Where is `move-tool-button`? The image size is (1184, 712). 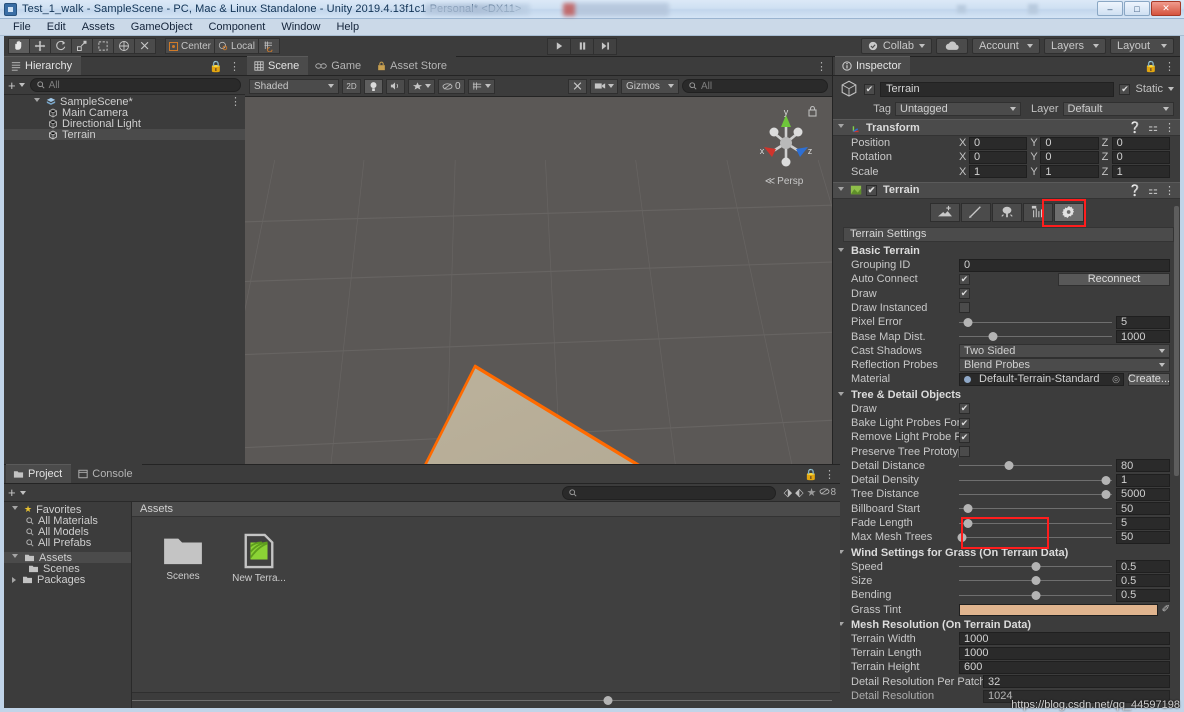 move-tool-button is located at coordinates (40, 46).